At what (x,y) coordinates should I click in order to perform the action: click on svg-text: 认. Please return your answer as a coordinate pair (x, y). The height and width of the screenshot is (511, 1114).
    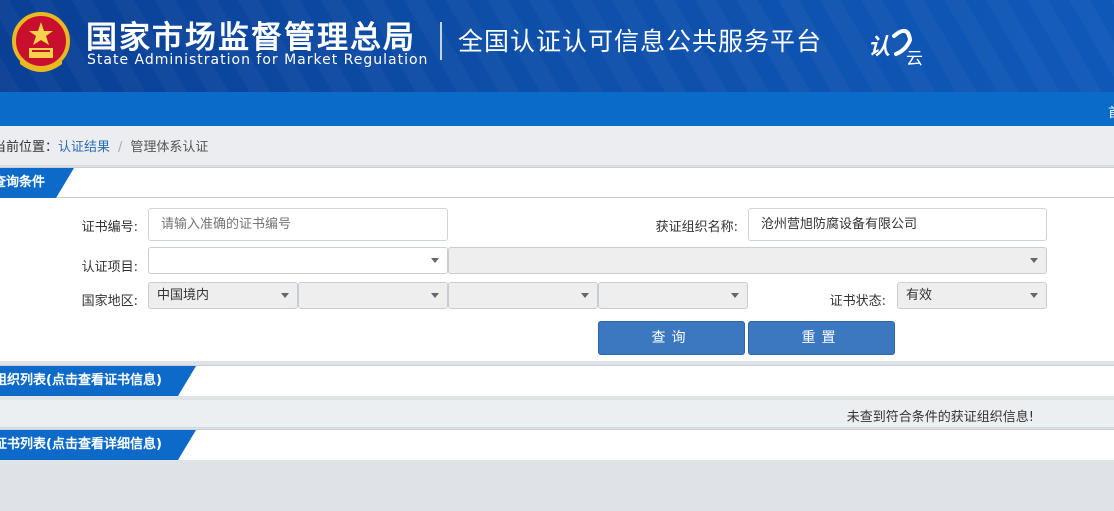
    Looking at the image, I should click on (879, 47).